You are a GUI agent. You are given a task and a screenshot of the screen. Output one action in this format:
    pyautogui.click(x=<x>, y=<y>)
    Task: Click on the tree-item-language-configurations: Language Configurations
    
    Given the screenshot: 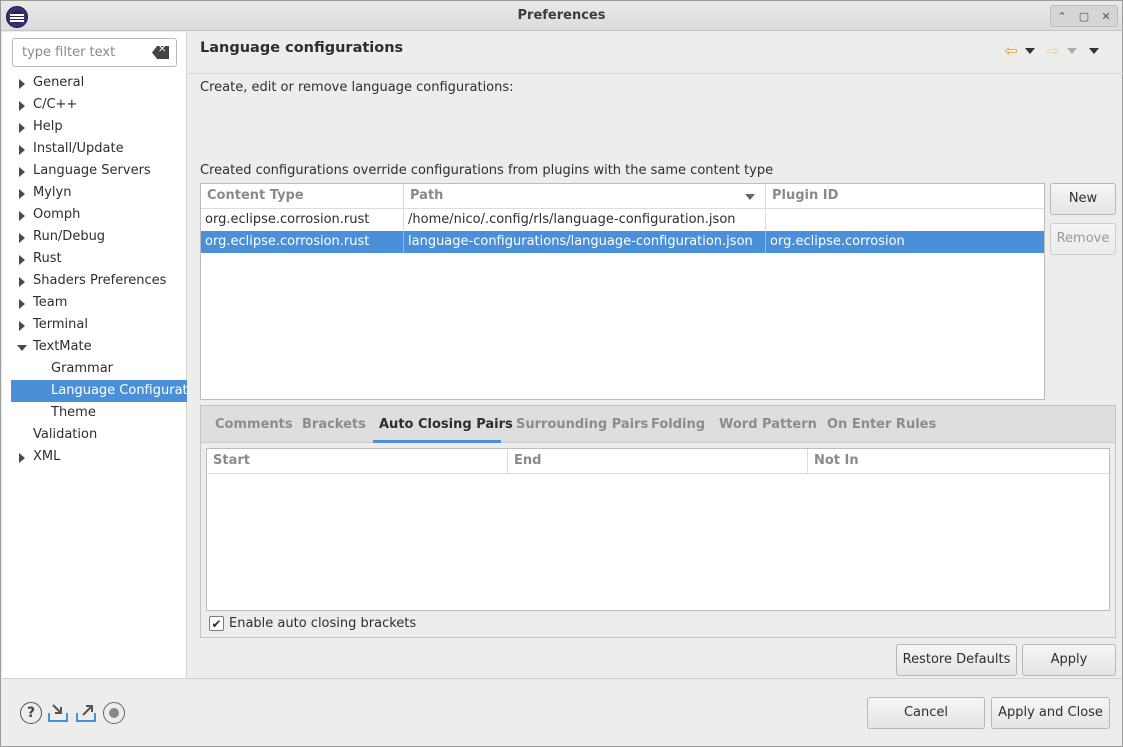 What is the action you would take?
    pyautogui.click(x=99, y=391)
    